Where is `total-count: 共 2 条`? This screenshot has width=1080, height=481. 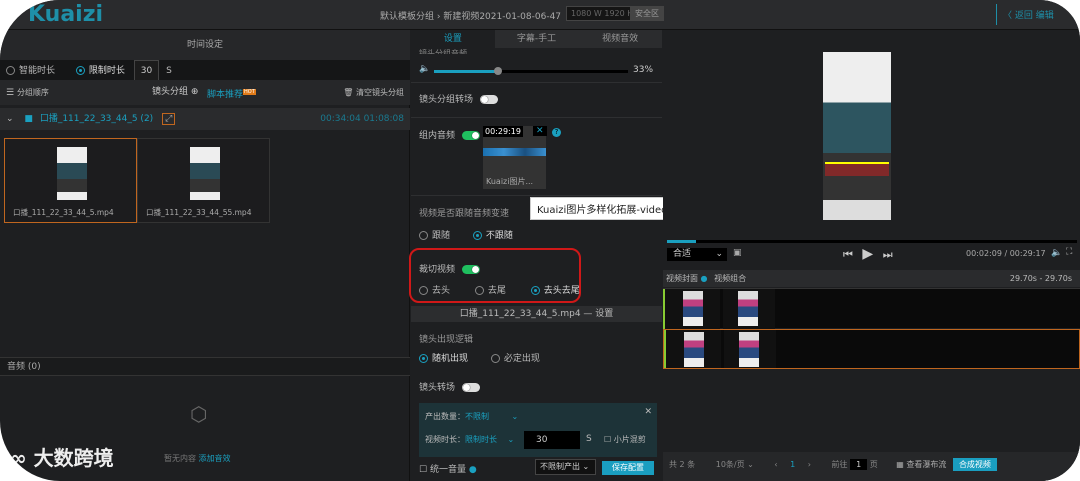 total-count: 共 2 条 is located at coordinates (682, 464).